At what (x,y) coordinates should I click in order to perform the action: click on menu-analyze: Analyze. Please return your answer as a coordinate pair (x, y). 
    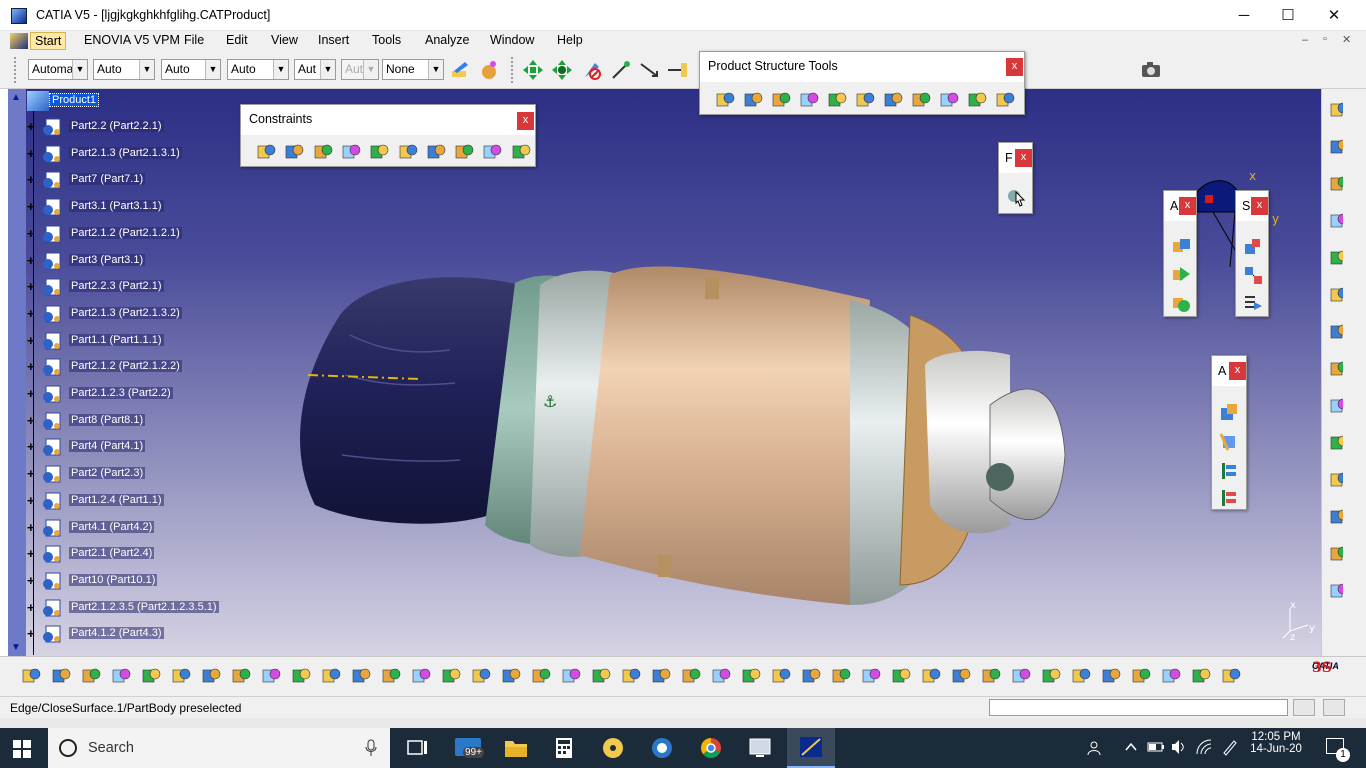
    Looking at the image, I should click on (447, 40).